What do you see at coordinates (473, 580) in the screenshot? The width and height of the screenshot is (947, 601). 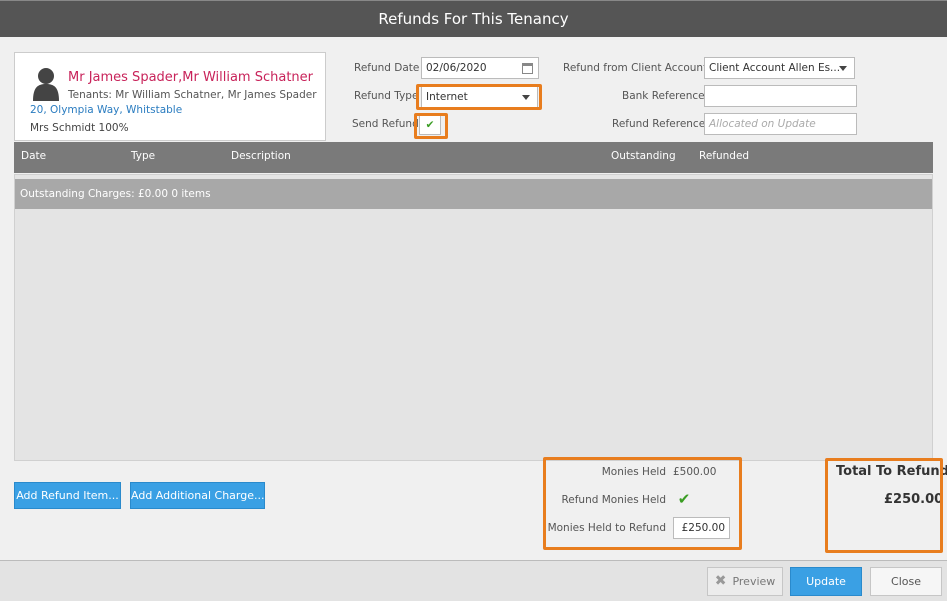 I see `dialog-footer: ✖ Preview Update Close` at bounding box center [473, 580].